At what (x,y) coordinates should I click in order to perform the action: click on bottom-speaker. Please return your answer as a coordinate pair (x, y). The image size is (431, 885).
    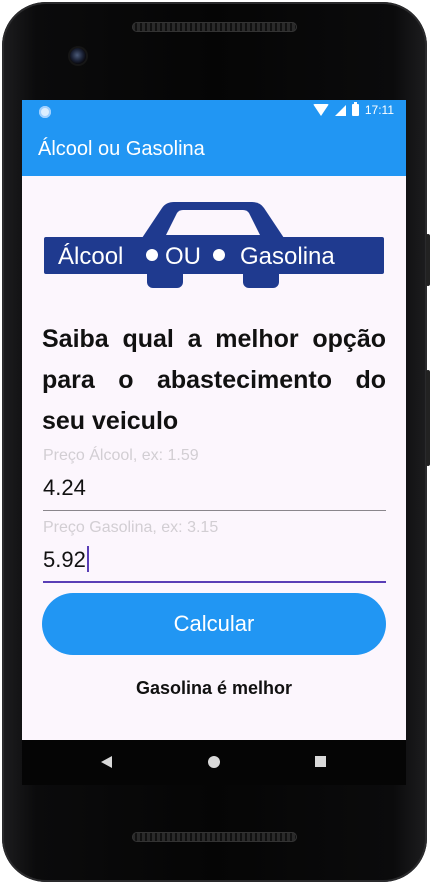
    Looking at the image, I should click on (214, 837).